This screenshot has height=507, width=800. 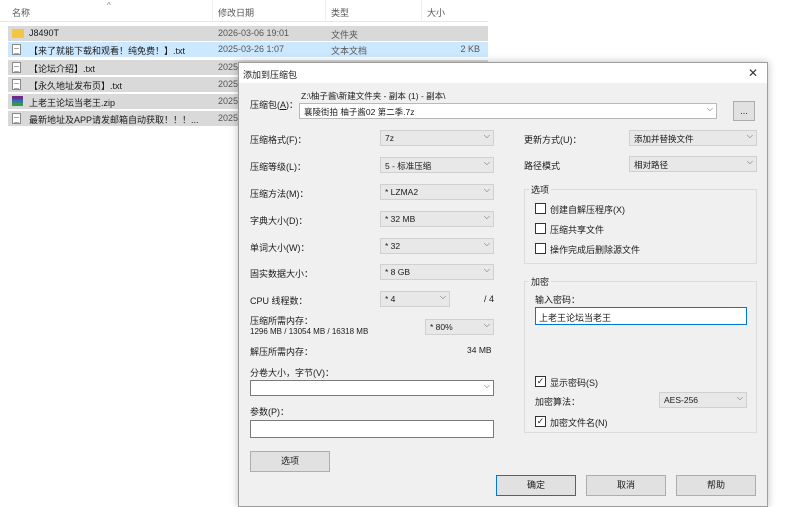 What do you see at coordinates (62, 69) in the screenshot?
I see `file-name: 【论坛介绍】.txt` at bounding box center [62, 69].